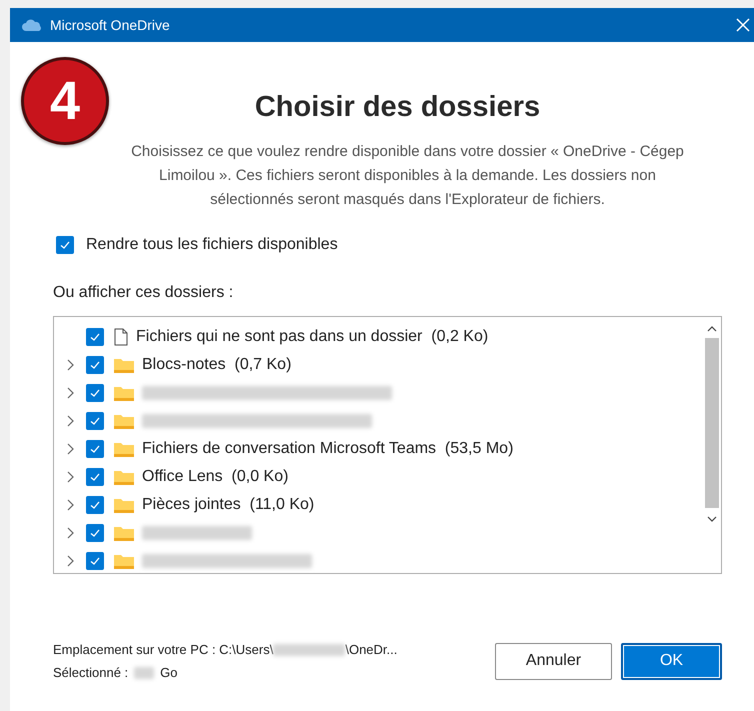 The height and width of the screenshot is (711, 754). What do you see at coordinates (65, 101) in the screenshot?
I see `step-badge: 4` at bounding box center [65, 101].